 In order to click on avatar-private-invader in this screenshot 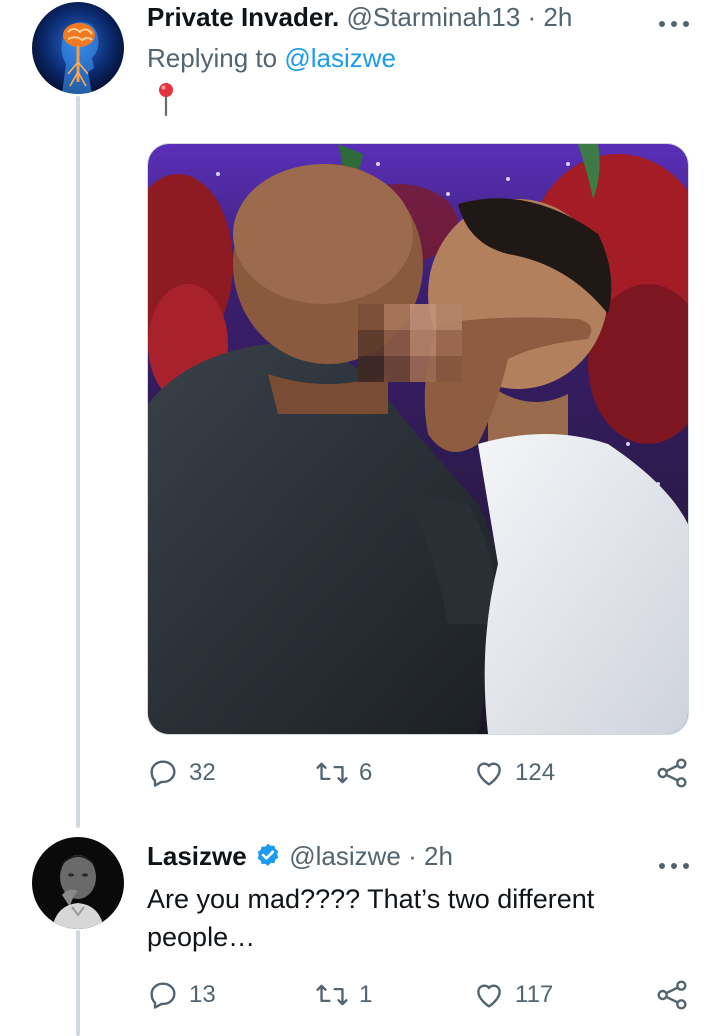, I will do `click(78, 48)`.